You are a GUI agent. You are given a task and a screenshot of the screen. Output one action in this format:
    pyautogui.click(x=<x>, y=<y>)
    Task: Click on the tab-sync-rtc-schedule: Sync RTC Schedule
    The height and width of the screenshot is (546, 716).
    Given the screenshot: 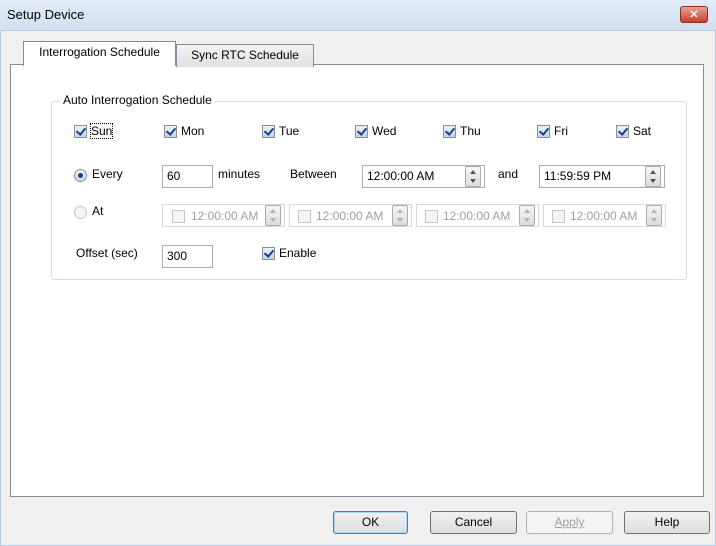 What is the action you would take?
    pyautogui.click(x=245, y=55)
    